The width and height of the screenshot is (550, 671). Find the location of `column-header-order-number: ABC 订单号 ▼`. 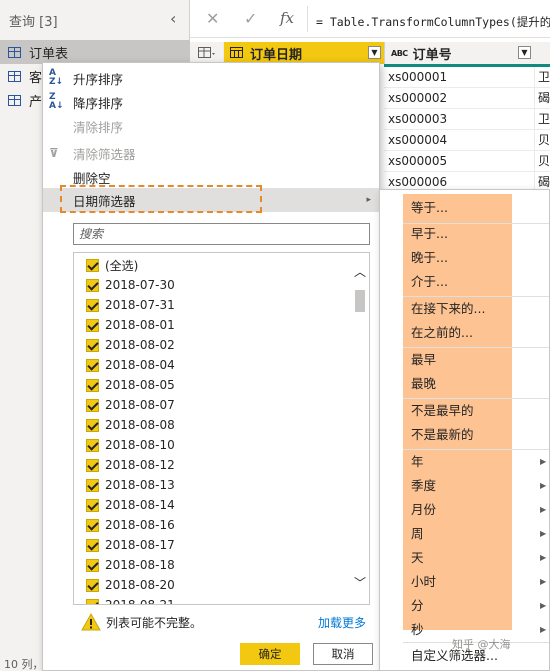

column-header-order-number: ABC 订单号 ▼ is located at coordinates (459, 53).